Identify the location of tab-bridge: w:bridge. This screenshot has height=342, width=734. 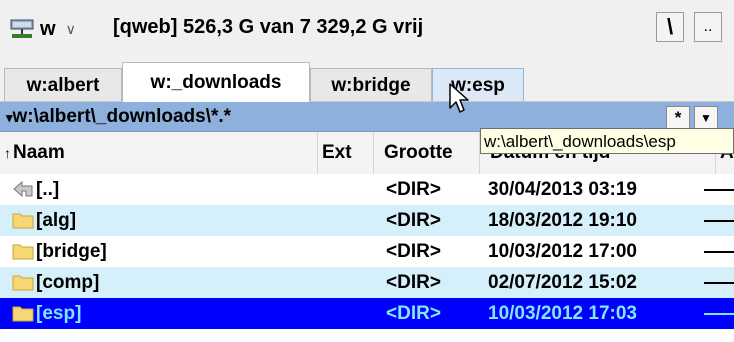
(371, 85).